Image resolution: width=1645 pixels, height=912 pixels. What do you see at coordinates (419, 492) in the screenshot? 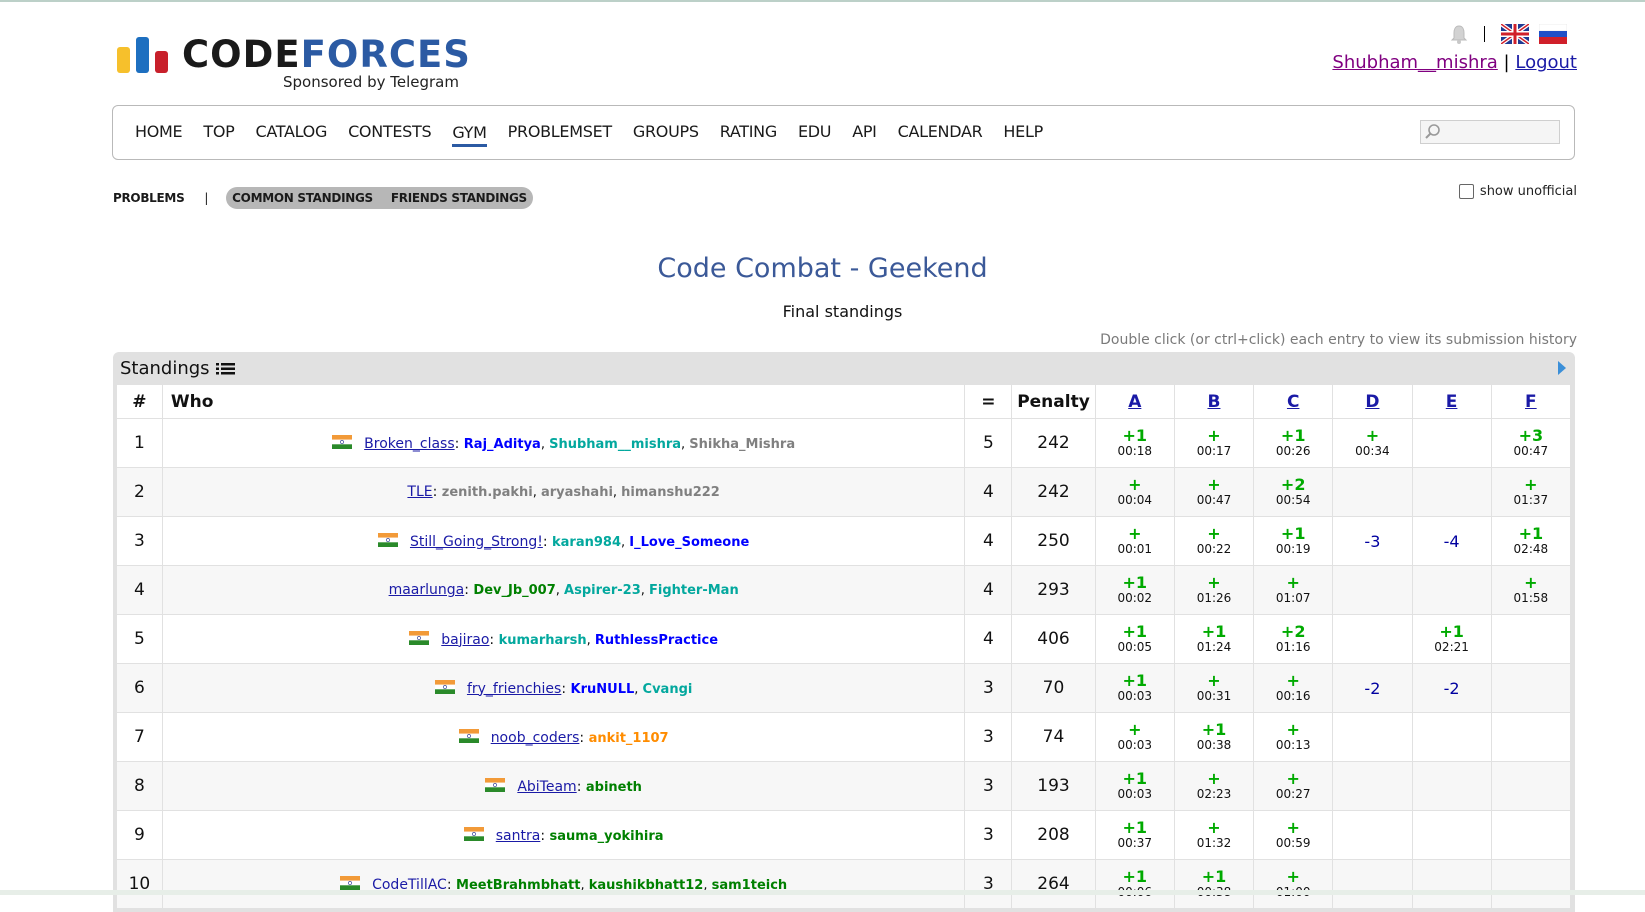
I see `team-name-link: TLE` at bounding box center [419, 492].